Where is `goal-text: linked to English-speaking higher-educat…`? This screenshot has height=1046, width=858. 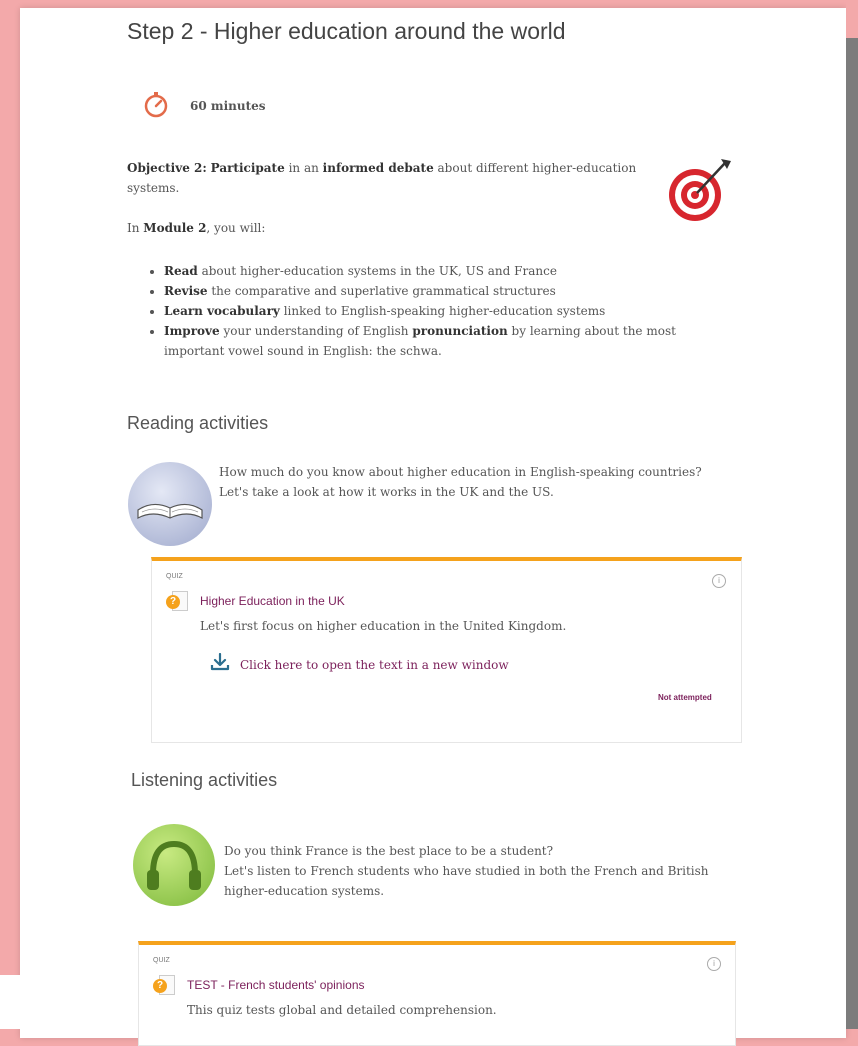 goal-text: linked to English-speaking higher-educat… is located at coordinates (442, 311).